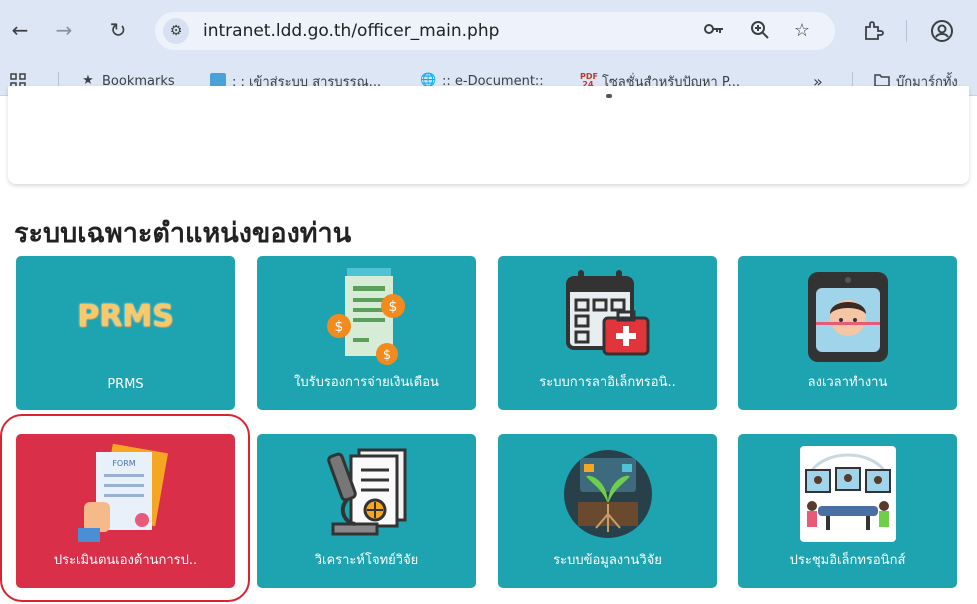  I want to click on salary-certificate-icon: $ $ $, so click(367, 316).